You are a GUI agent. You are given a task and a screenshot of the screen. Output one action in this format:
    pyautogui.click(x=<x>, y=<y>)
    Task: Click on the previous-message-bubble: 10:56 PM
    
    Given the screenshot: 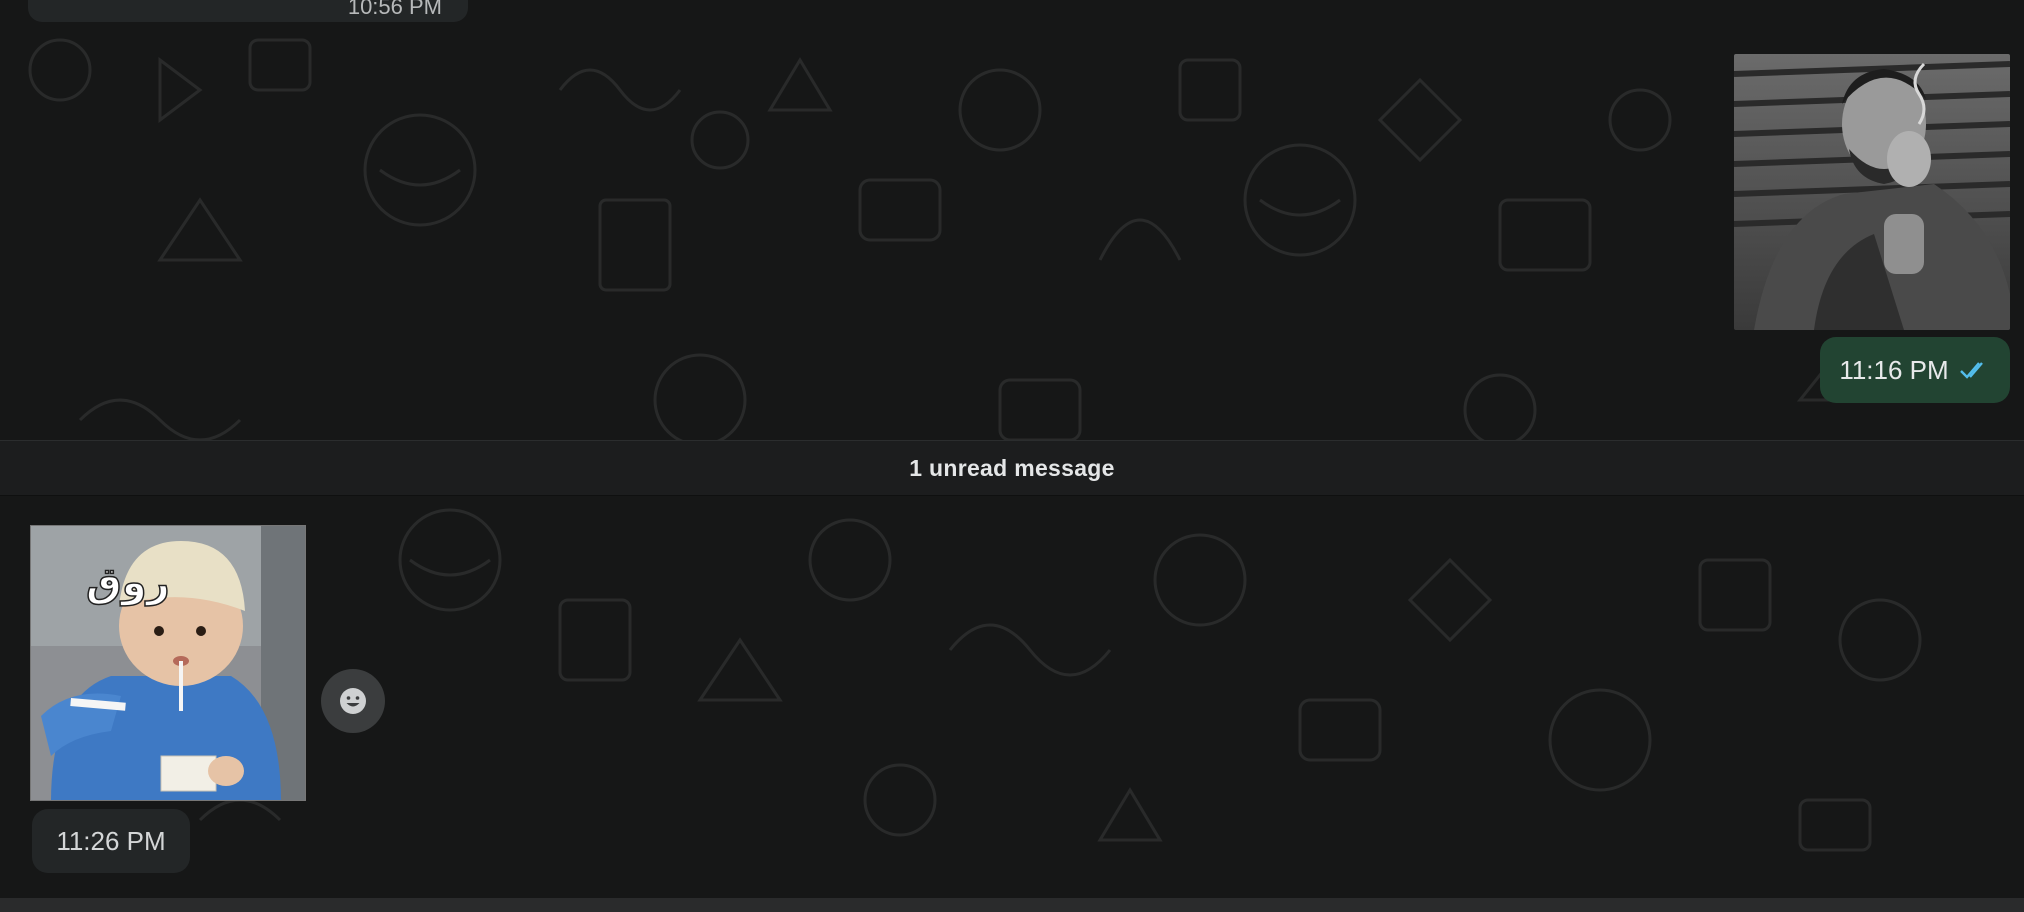 What is the action you would take?
    pyautogui.click(x=248, y=11)
    